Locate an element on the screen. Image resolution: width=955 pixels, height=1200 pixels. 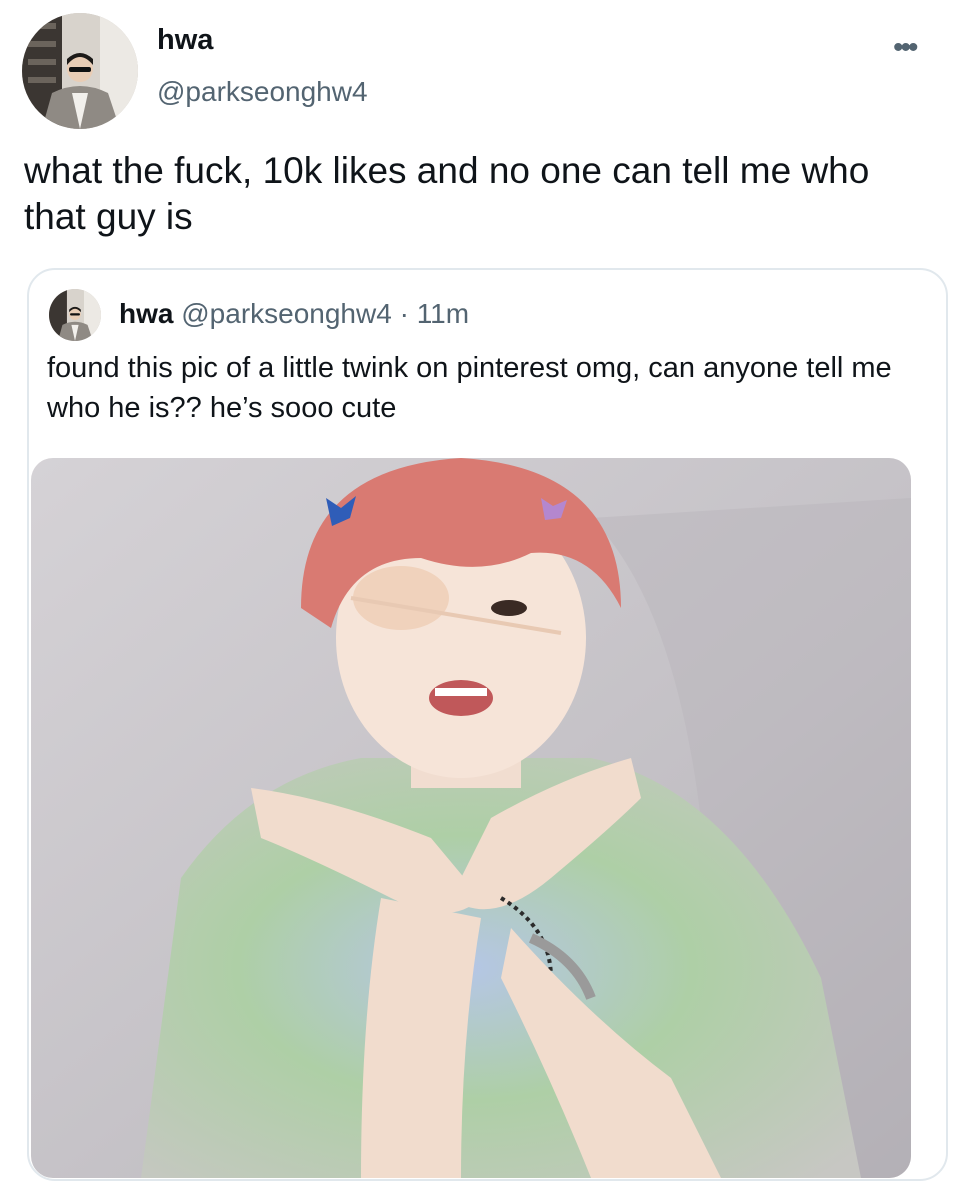
quote-header: hwa @parkseonghw4 · 11m is located at coordinates (294, 314).